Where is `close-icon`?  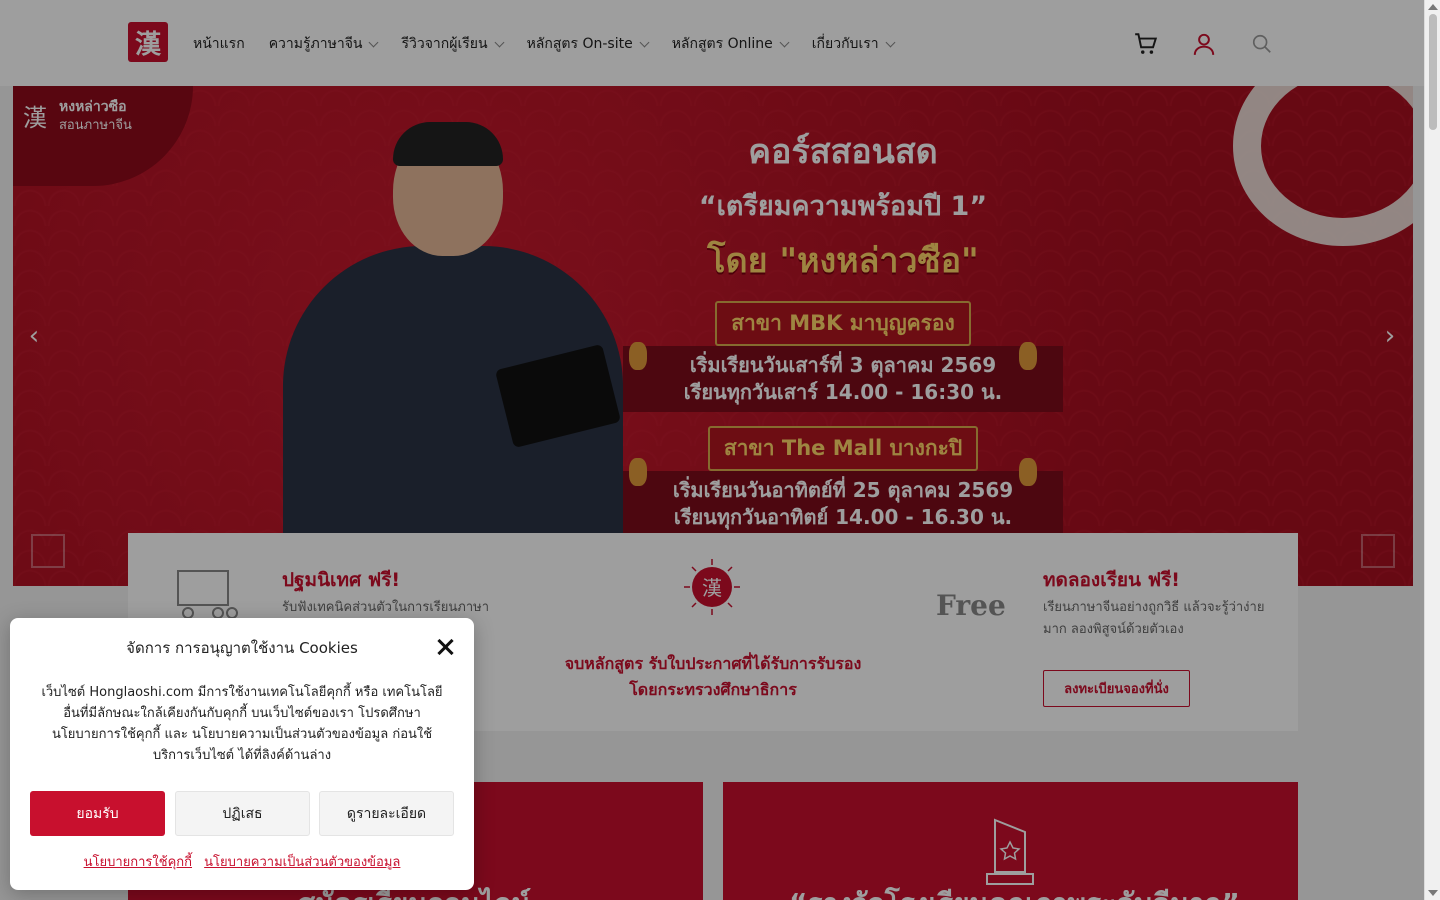 close-icon is located at coordinates (445, 647).